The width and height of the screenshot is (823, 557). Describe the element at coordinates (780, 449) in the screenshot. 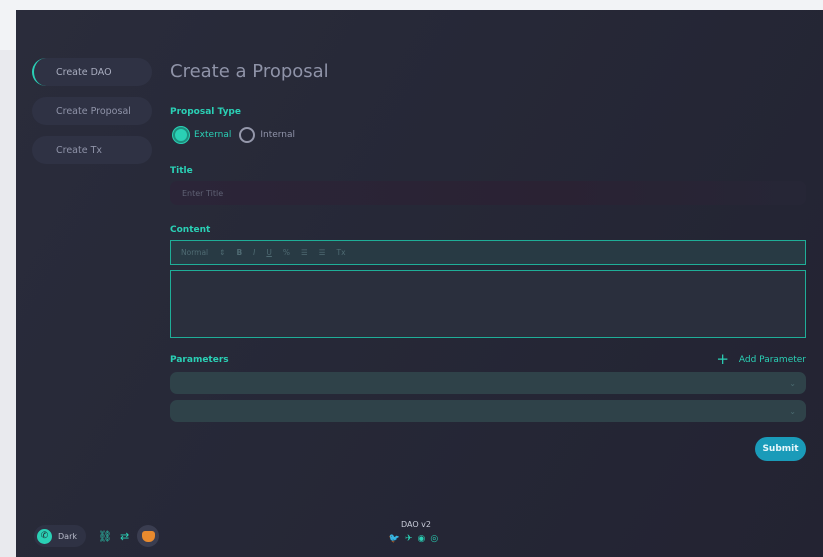

I see `submit-button: Submit` at that location.